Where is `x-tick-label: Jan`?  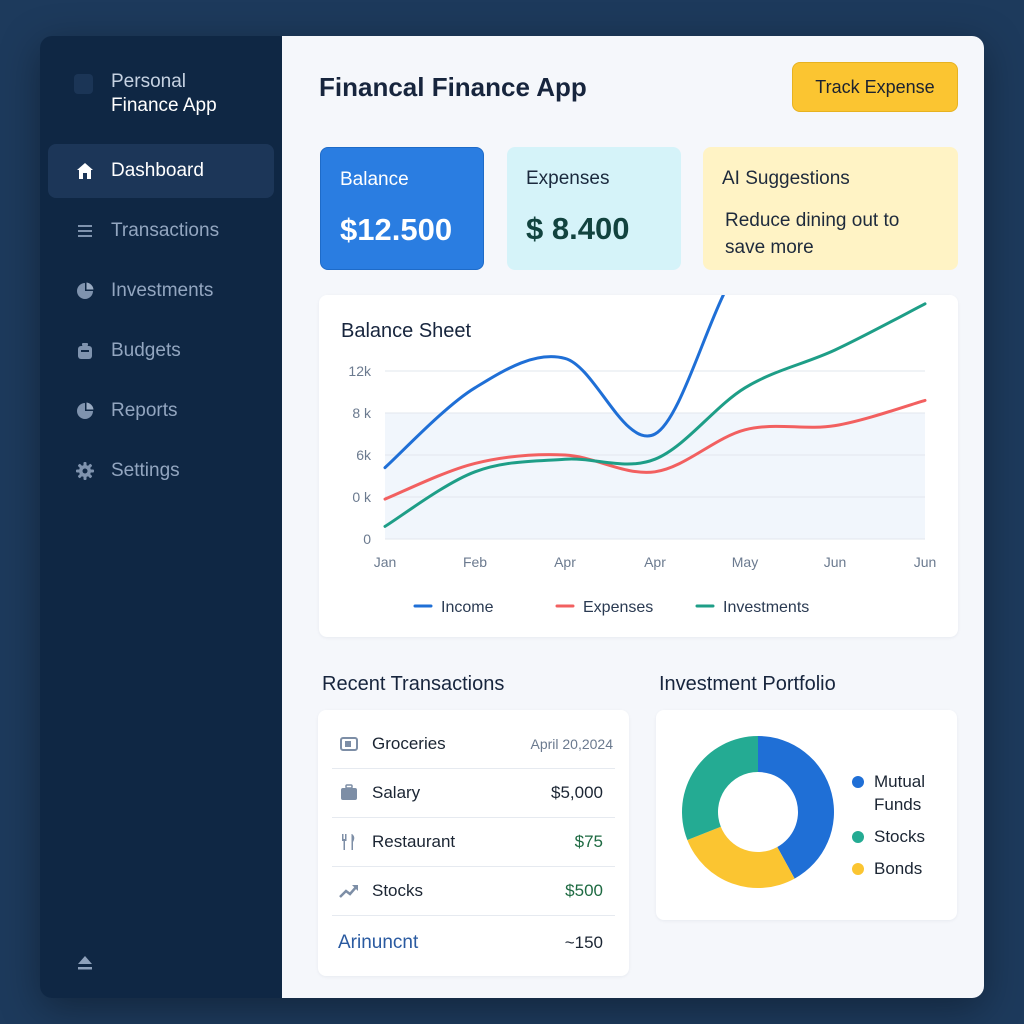
x-tick-label: Jan is located at coordinates (385, 562).